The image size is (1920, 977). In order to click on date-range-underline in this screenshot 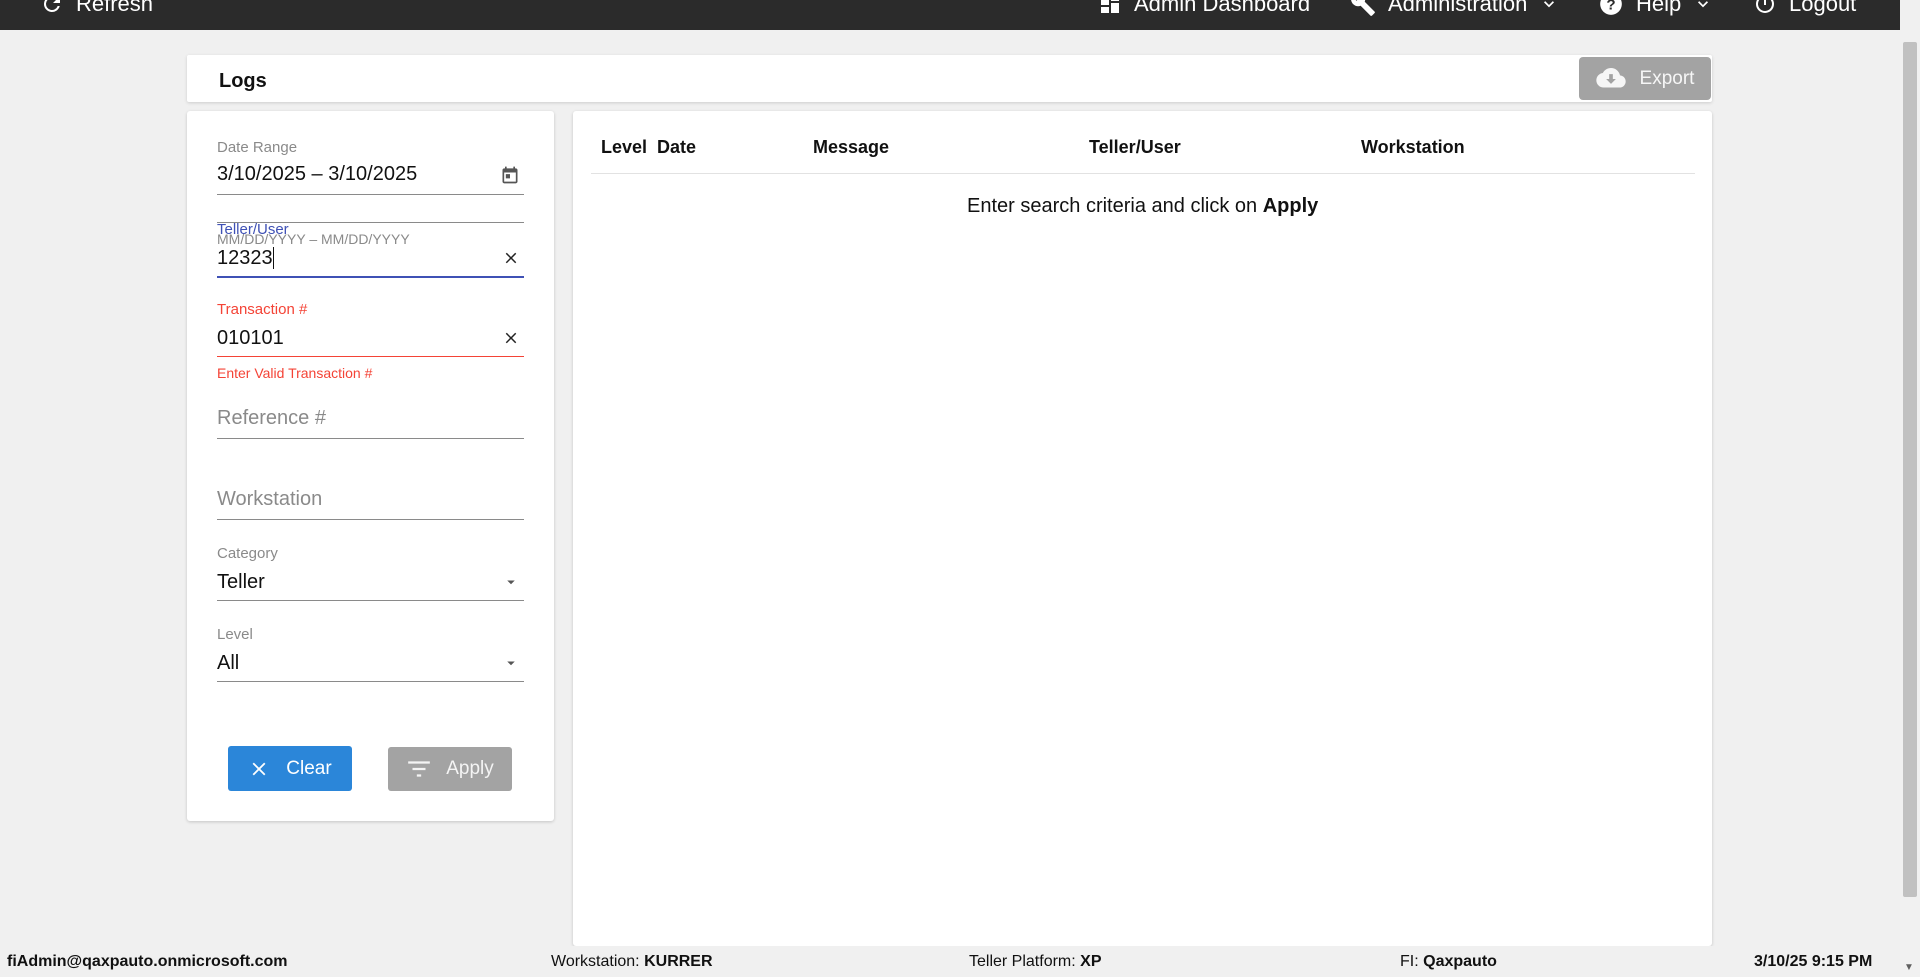, I will do `click(370, 194)`.